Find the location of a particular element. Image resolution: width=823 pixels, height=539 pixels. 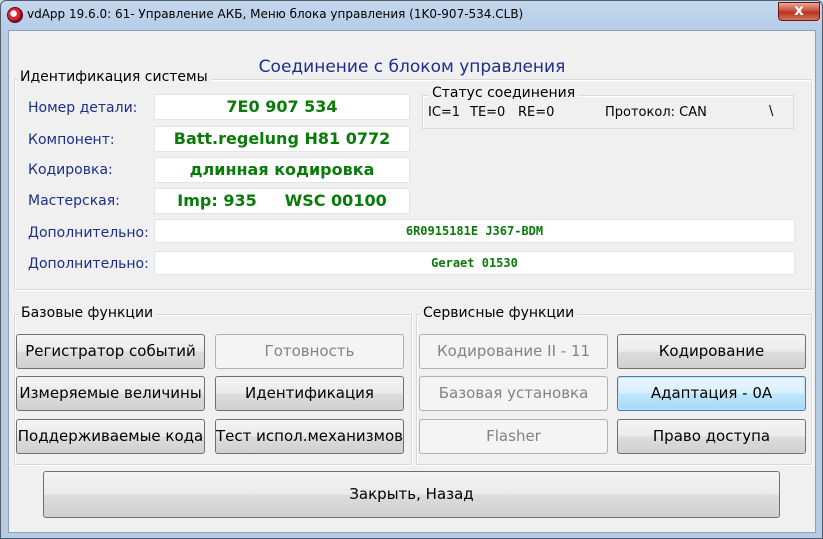

coding-label: Кодировка: is located at coordinates (70, 170).